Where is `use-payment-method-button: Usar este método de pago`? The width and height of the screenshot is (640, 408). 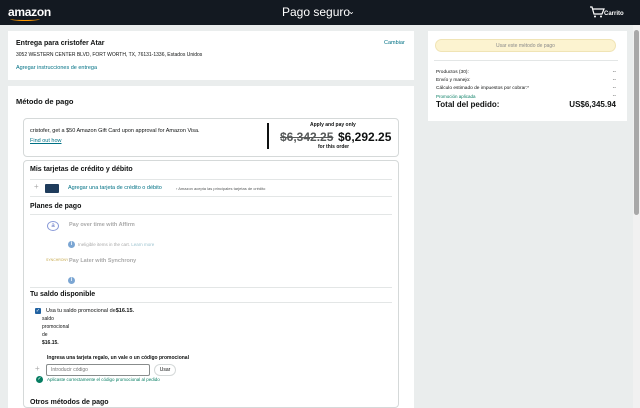 use-payment-method-button: Usar este método de pago is located at coordinates (525, 45).